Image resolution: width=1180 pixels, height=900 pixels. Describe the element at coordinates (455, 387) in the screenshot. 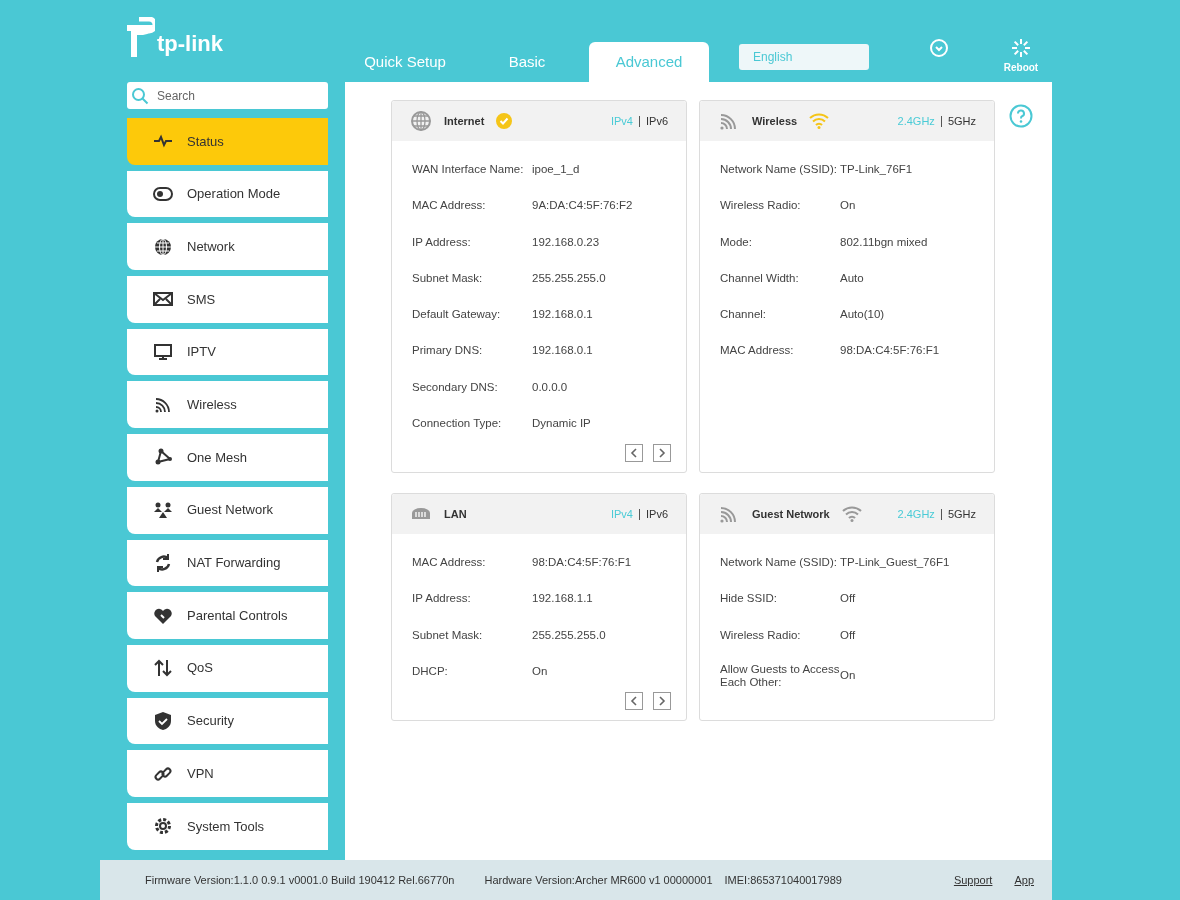

I see `field-label: Secondary DNS:` at that location.